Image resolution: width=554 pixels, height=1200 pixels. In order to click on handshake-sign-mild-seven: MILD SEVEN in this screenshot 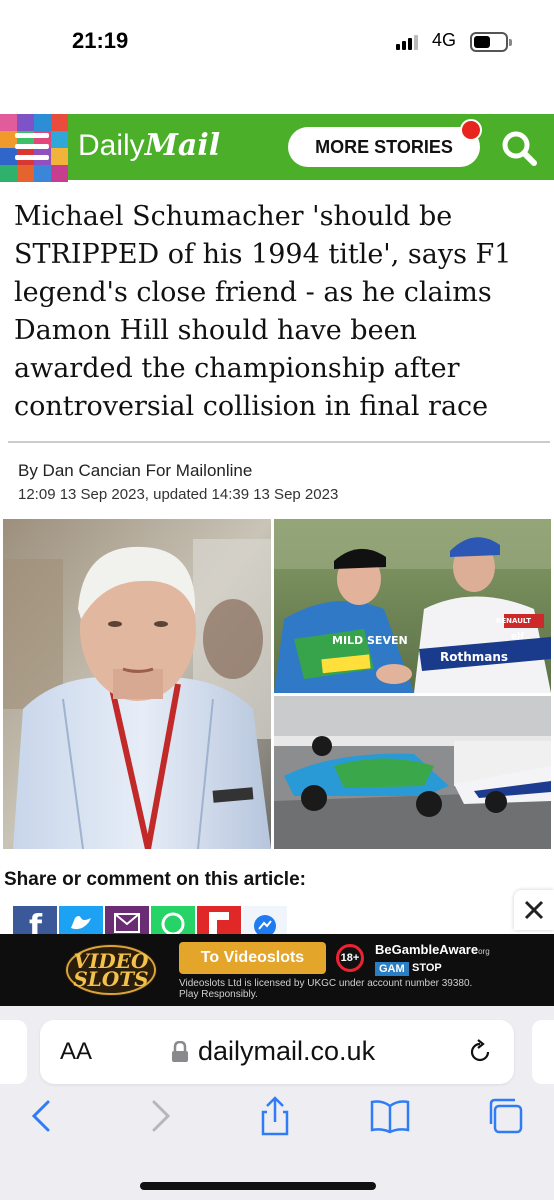, I will do `click(370, 640)`.